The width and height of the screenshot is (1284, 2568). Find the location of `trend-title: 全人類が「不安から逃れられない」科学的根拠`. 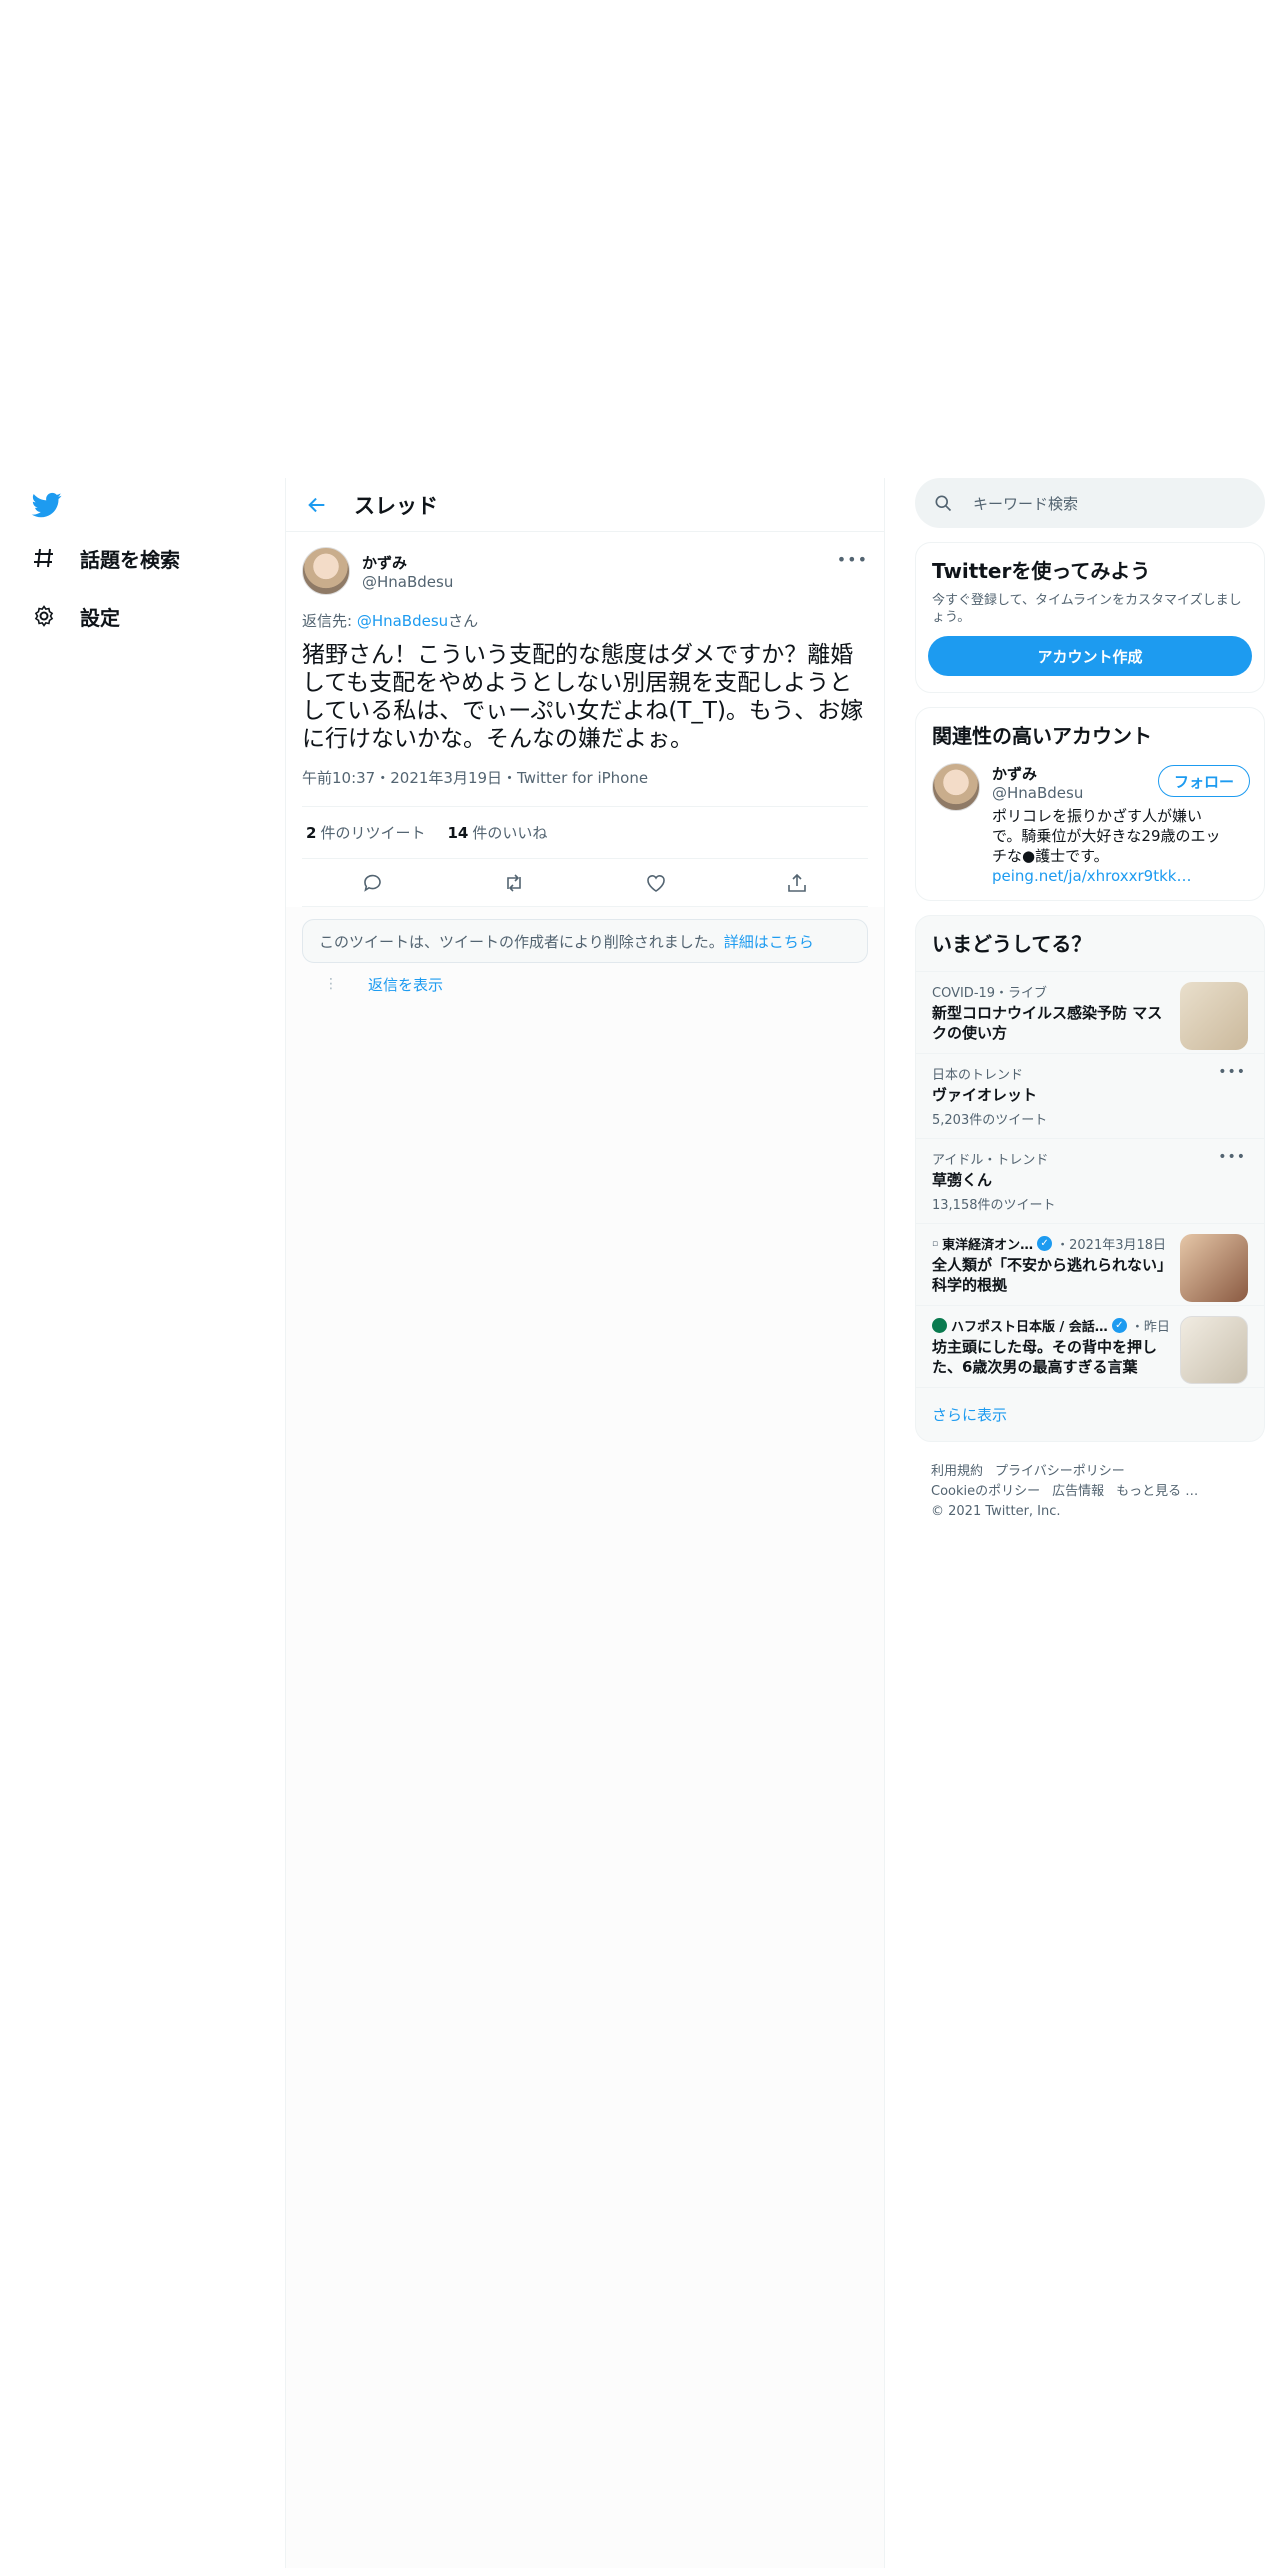

trend-title: 全人類が「不安から逃れられない」科学的根拠 is located at coordinates (1052, 1275).